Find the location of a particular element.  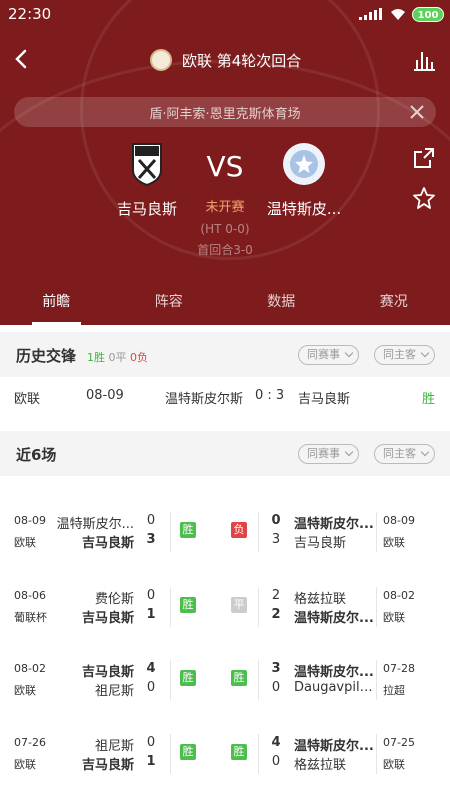

home-recent-score2: 3 is located at coordinates (151, 539).